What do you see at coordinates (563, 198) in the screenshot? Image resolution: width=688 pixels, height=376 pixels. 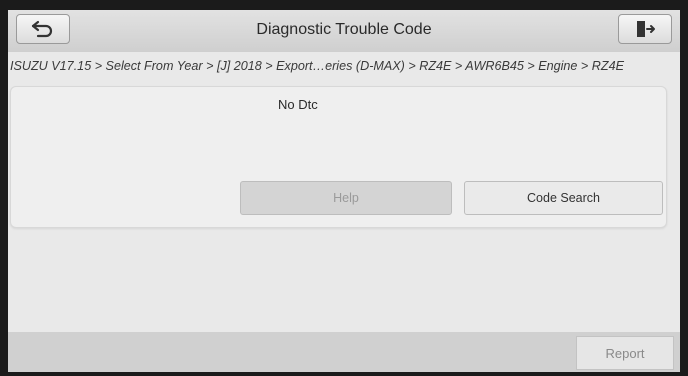 I see `code-search-button: Code Search` at bounding box center [563, 198].